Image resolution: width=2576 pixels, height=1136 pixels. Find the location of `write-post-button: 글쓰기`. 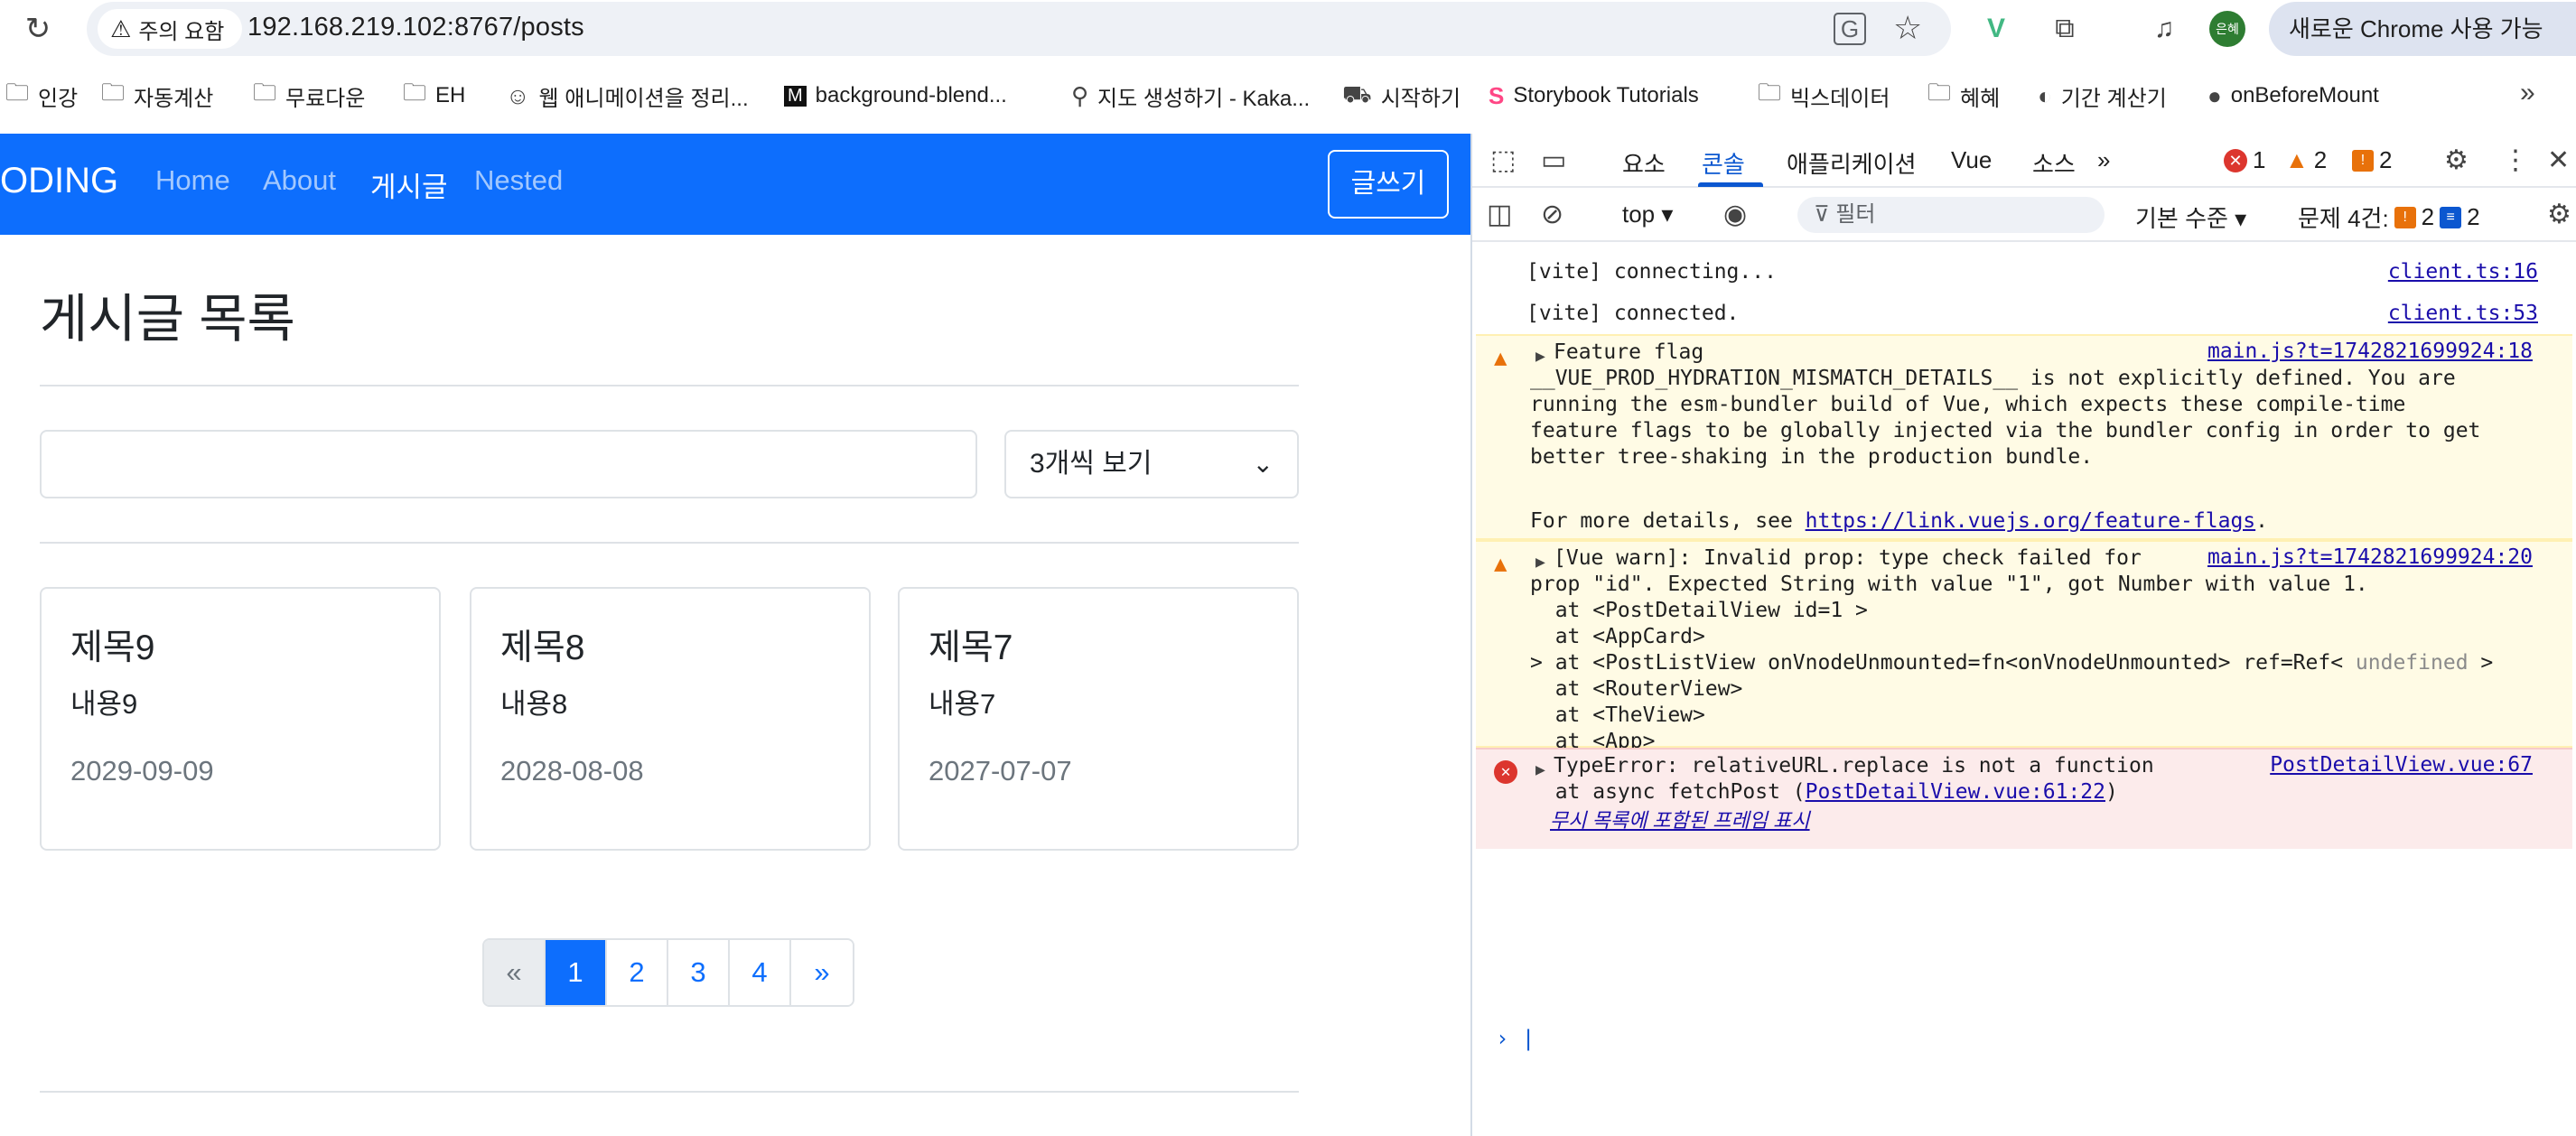

write-post-button: 글쓰기 is located at coordinates (1389, 184).